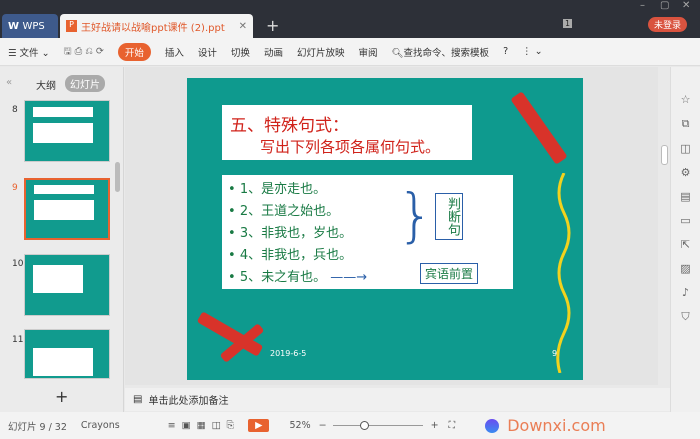  I want to click on item: • 1、是亦走也。, so click(277, 189).